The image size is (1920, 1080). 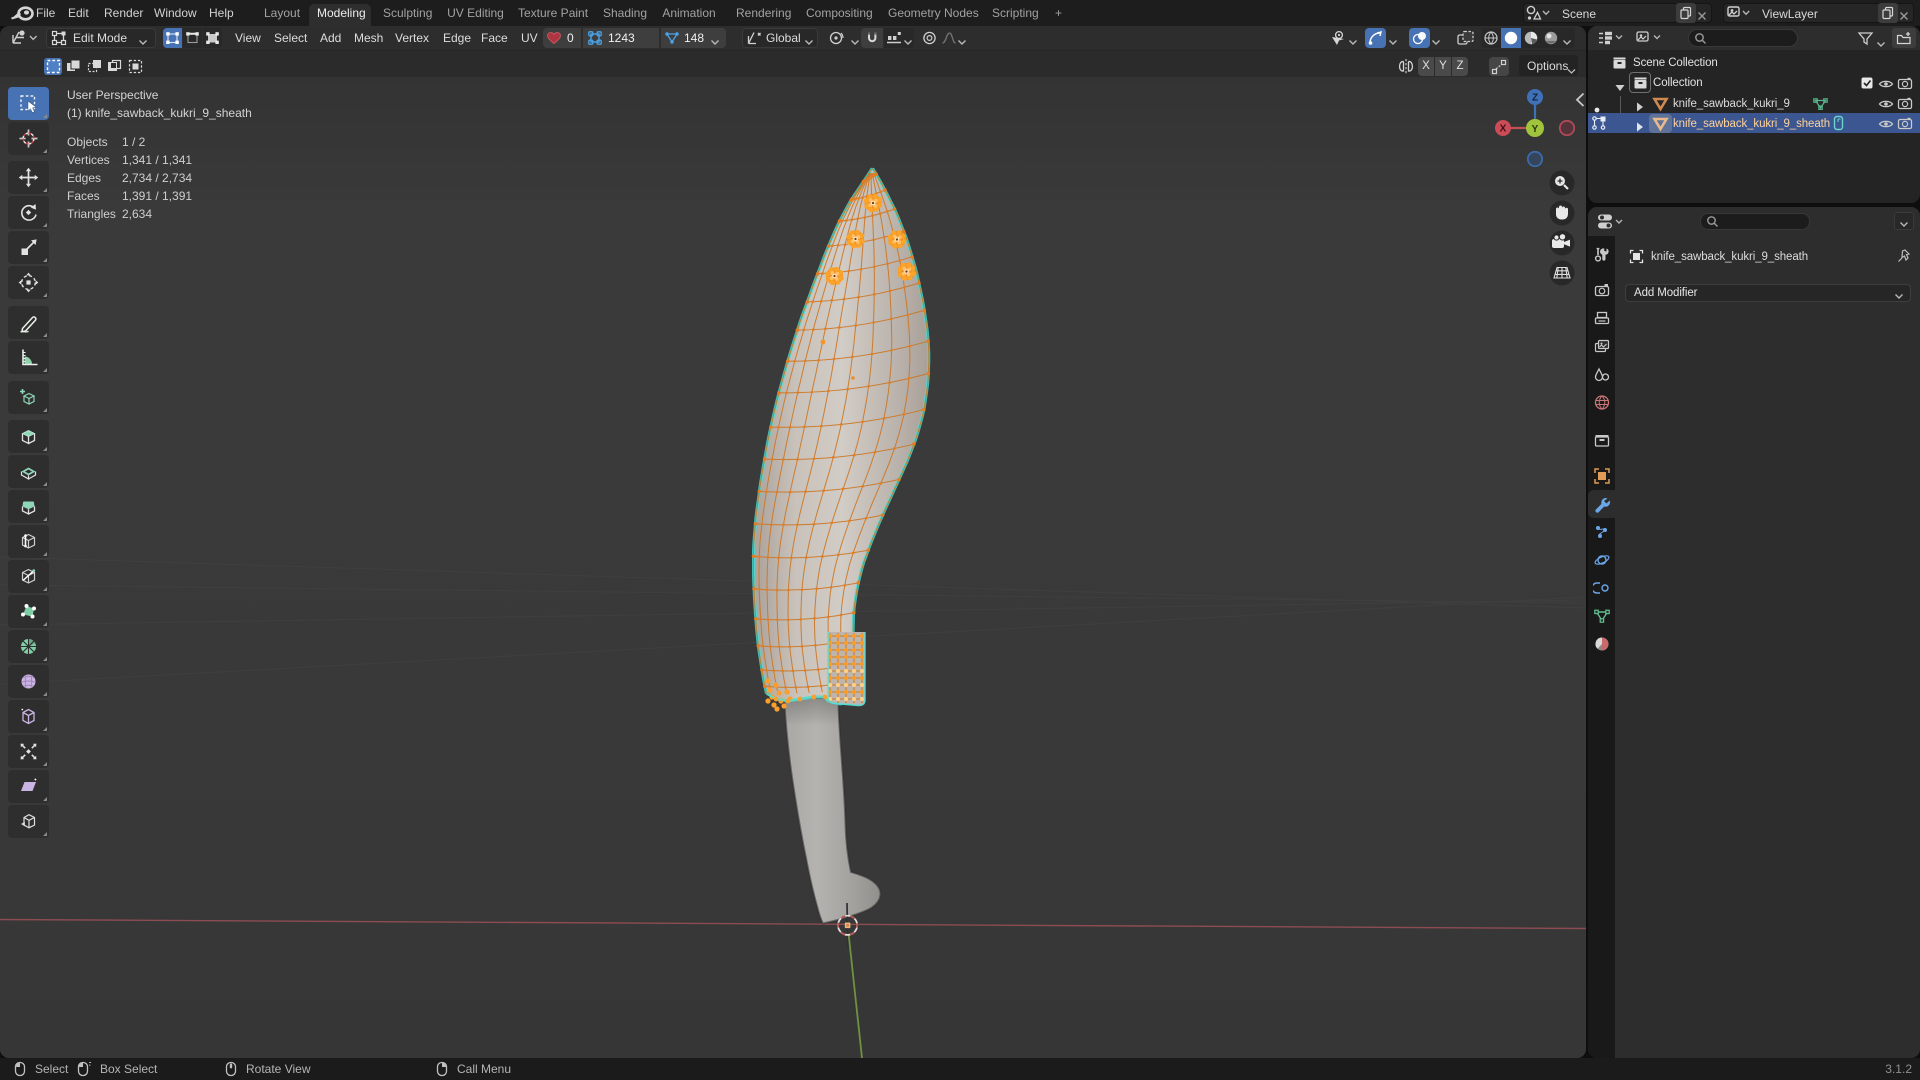 What do you see at coordinates (1535, 98) in the screenshot?
I see `svg-text: Z` at bounding box center [1535, 98].